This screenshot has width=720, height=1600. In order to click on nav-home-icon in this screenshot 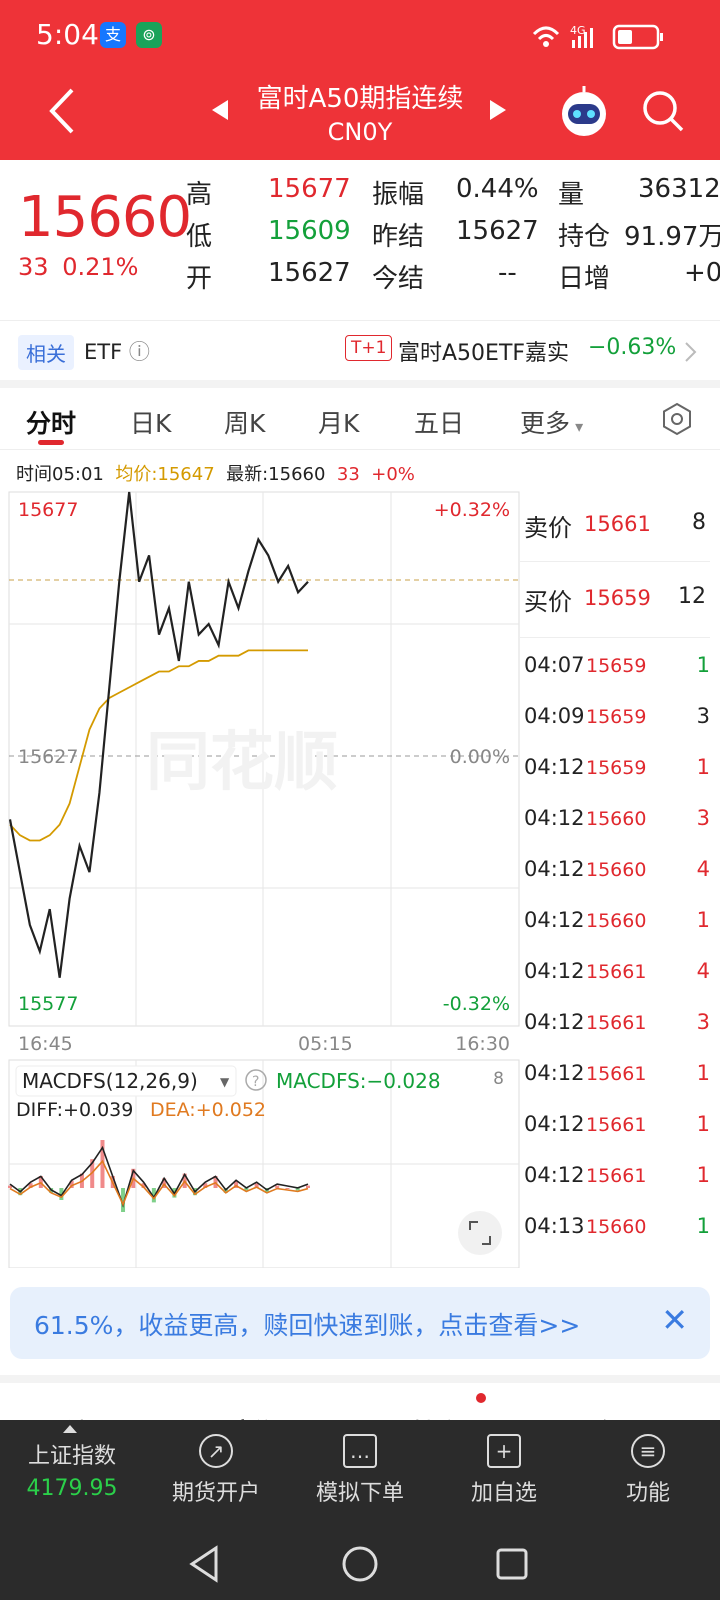, I will do `click(360, 1564)`.